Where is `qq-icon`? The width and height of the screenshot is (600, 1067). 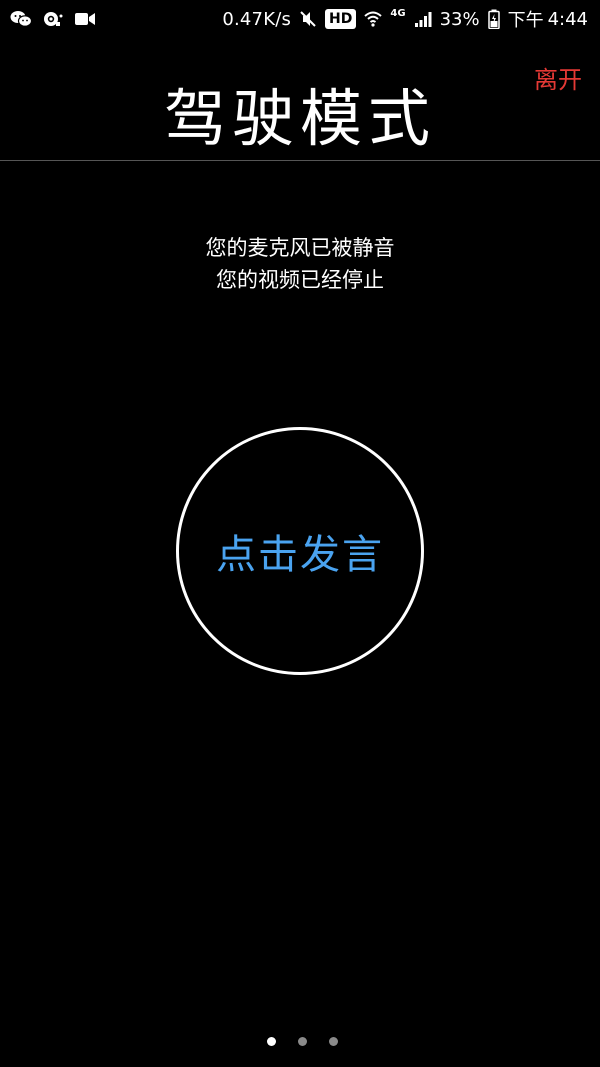
qq-icon is located at coordinates (53, 19).